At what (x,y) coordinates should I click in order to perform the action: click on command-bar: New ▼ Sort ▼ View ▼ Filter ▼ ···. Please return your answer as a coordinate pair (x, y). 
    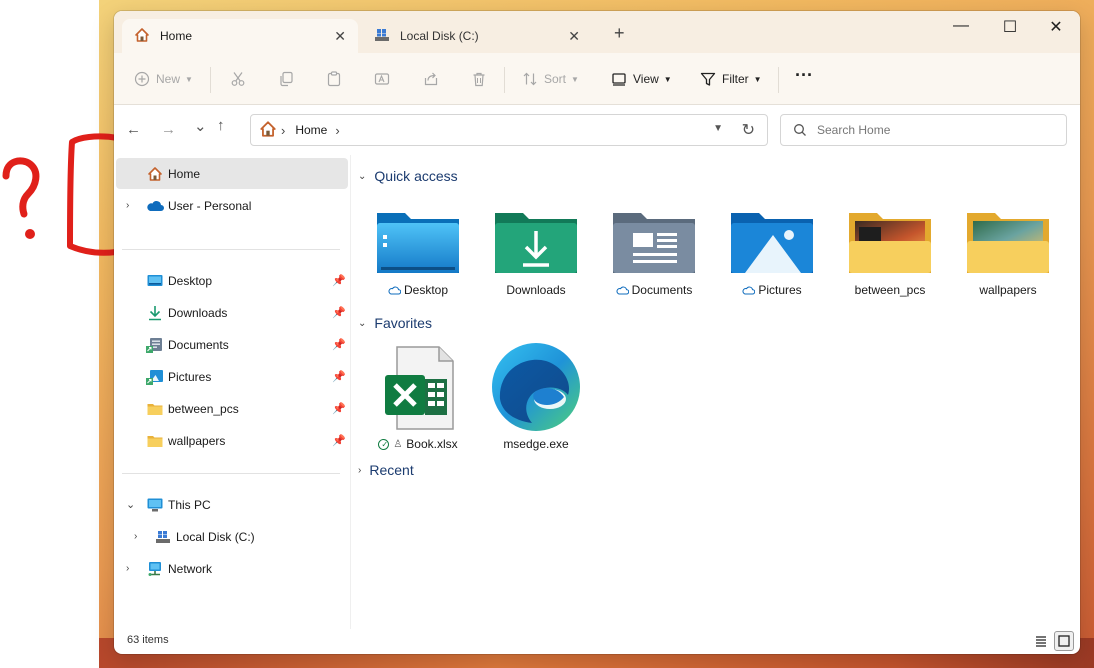
    Looking at the image, I should click on (597, 79).